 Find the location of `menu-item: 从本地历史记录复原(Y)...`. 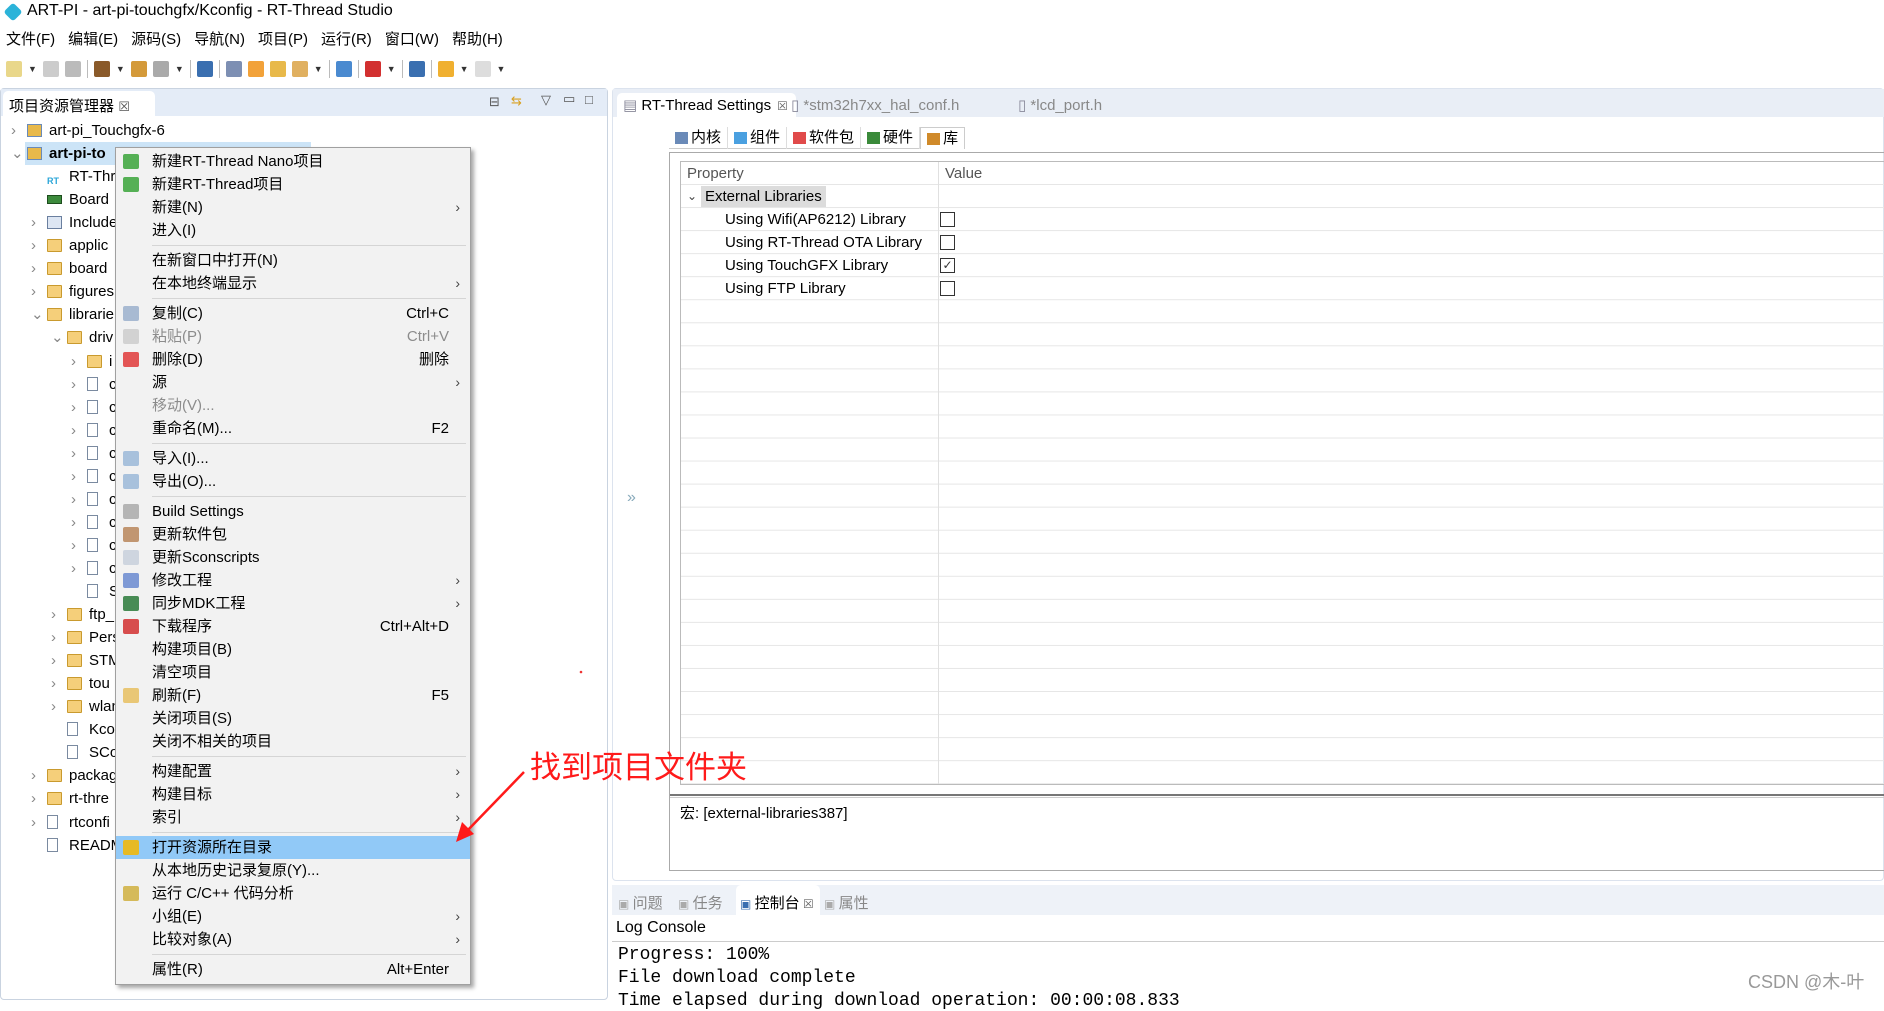

menu-item: 从本地历史记录复原(Y)... is located at coordinates (293, 870).